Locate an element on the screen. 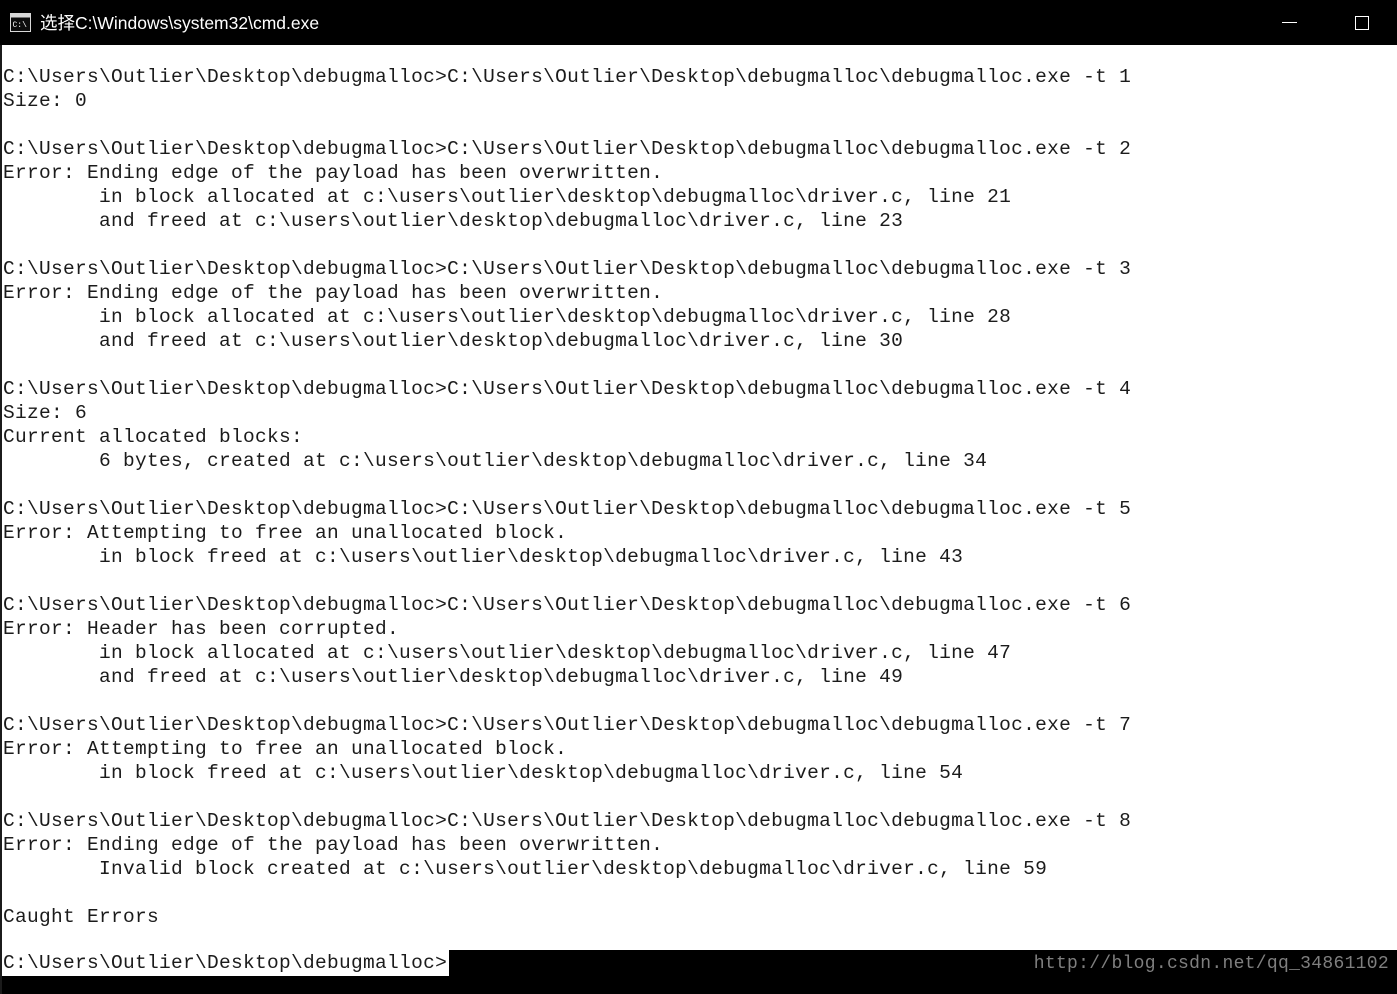 This screenshot has width=1397, height=994. minimize-icon is located at coordinates (1289, 22).